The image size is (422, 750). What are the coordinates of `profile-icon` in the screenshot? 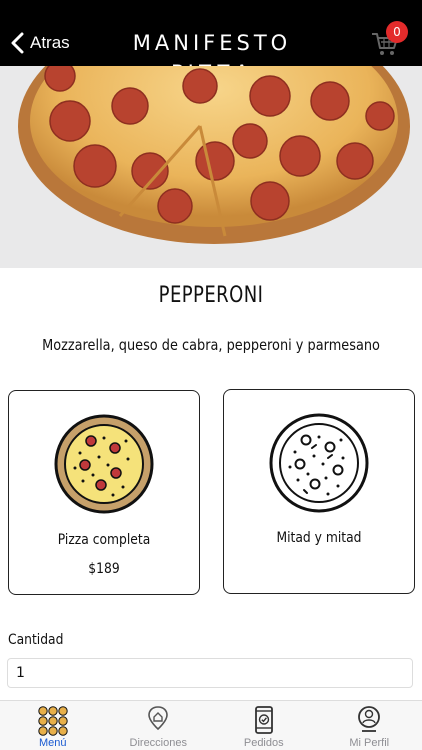 It's located at (369, 719).